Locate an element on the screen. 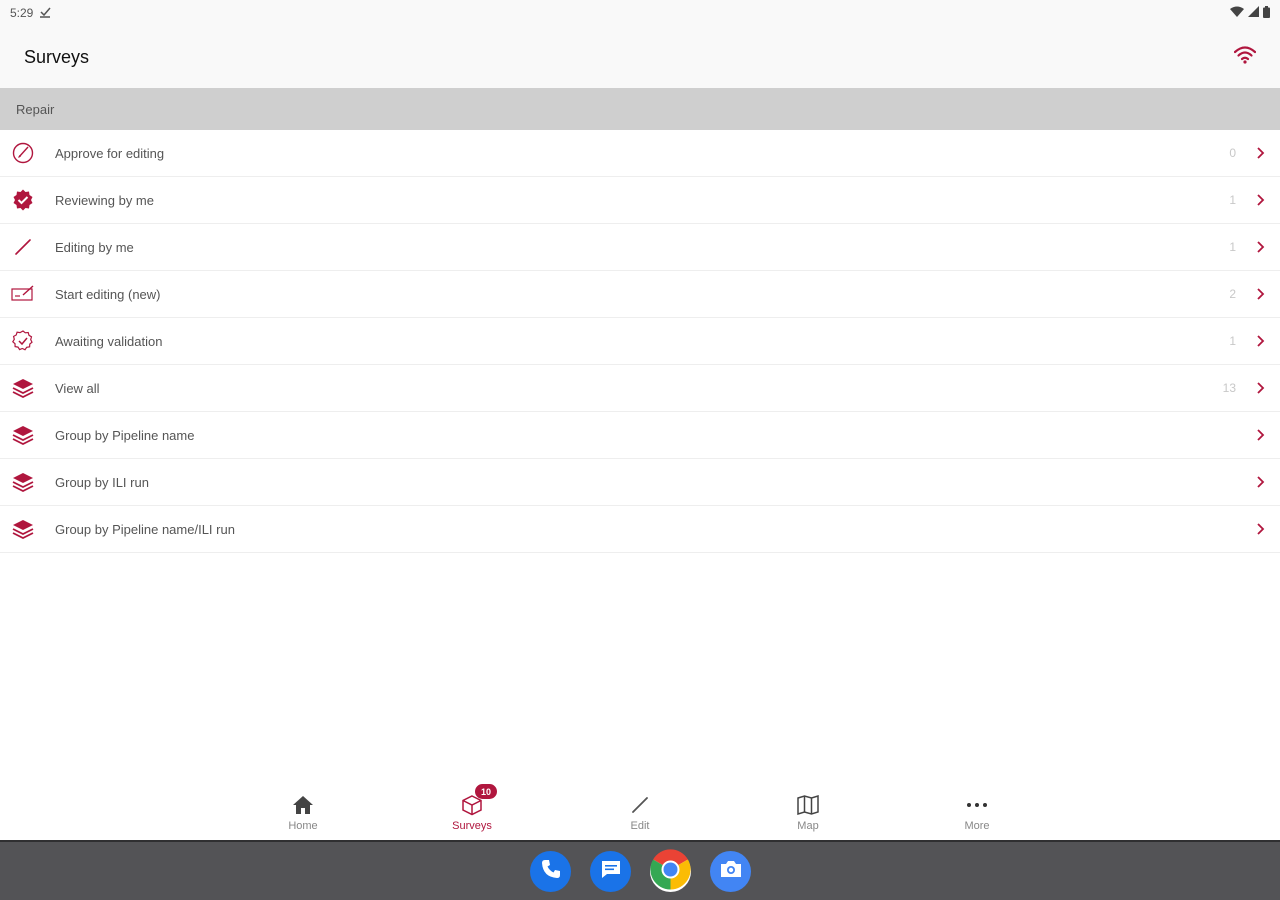 The width and height of the screenshot is (1280, 900). list-item-label: Approve for editing is located at coordinates (110, 153).